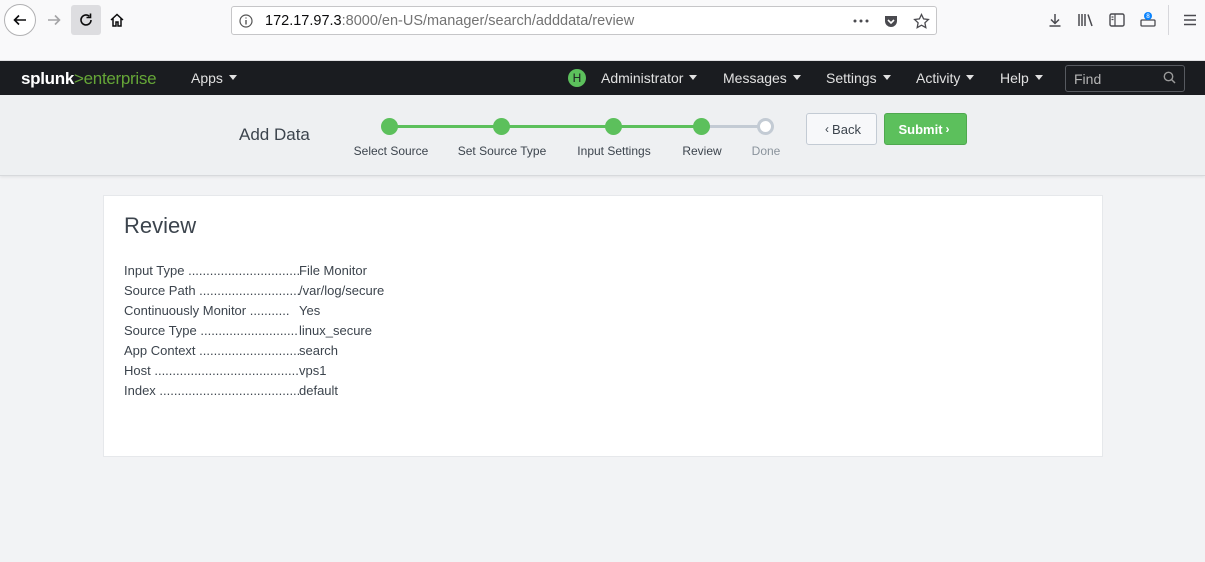 The image size is (1205, 562). Describe the element at coordinates (274, 134) in the screenshot. I see `page-title: Add Data` at that location.